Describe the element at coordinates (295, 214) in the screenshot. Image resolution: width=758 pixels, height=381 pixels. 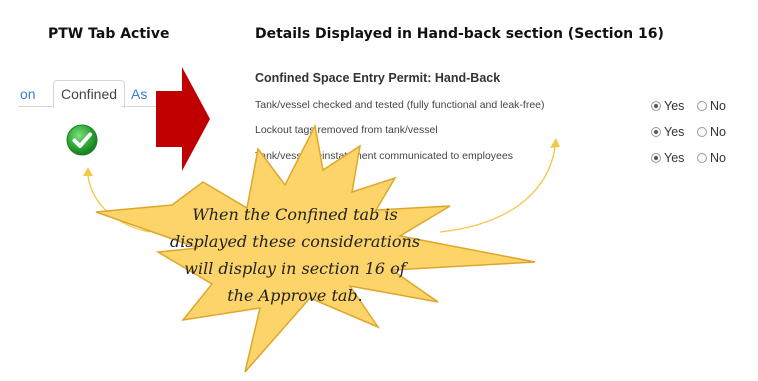
I see `callout-line: When the Confined tab is` at that location.